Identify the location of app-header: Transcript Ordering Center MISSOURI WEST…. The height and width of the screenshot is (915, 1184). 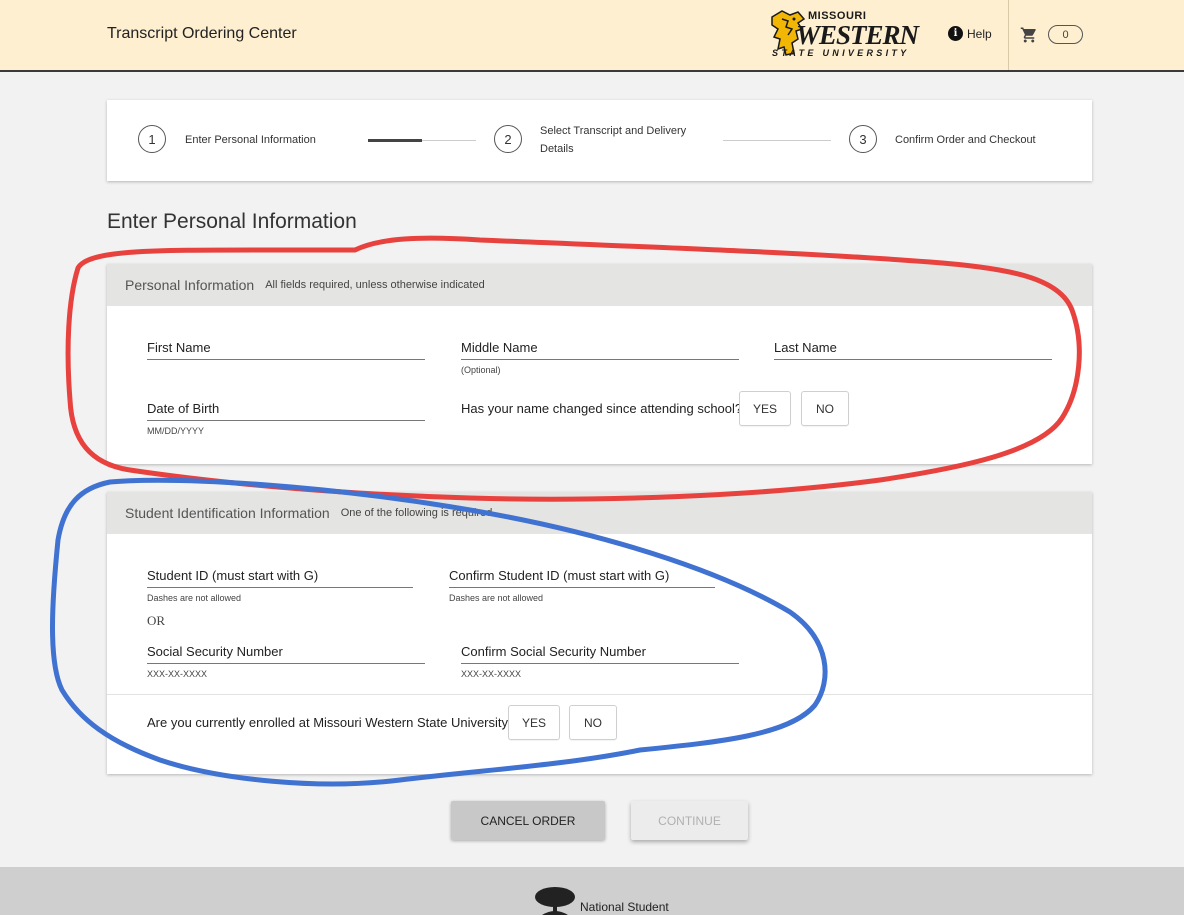
(592, 36).